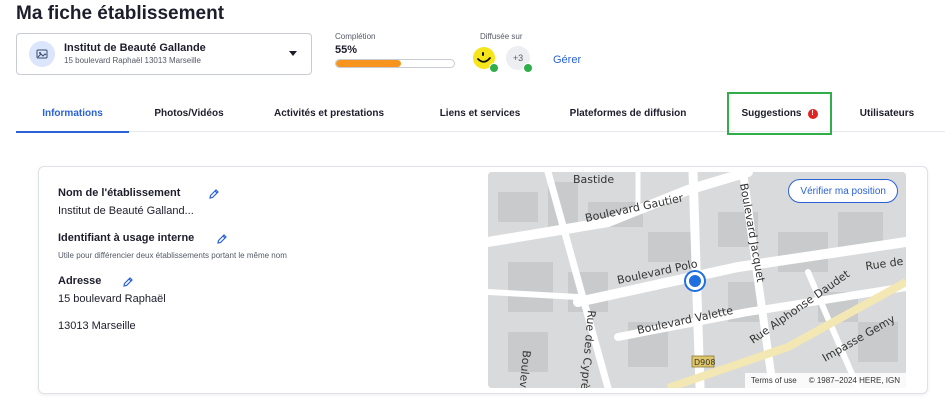 This screenshot has height=405, width=945. I want to click on tab-photos-videos: Photos/Vidéos, so click(189, 113).